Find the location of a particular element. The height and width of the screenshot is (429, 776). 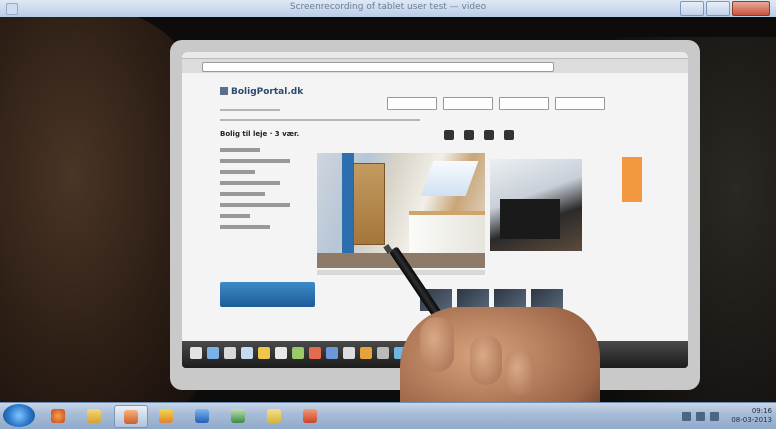

close-button is located at coordinates (751, 8).